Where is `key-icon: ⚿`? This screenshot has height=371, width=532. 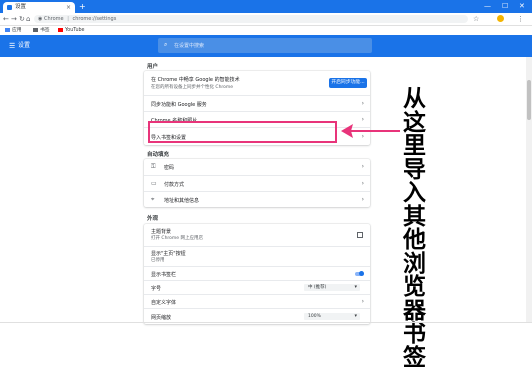 key-icon: ⚿ is located at coordinates (153, 166).